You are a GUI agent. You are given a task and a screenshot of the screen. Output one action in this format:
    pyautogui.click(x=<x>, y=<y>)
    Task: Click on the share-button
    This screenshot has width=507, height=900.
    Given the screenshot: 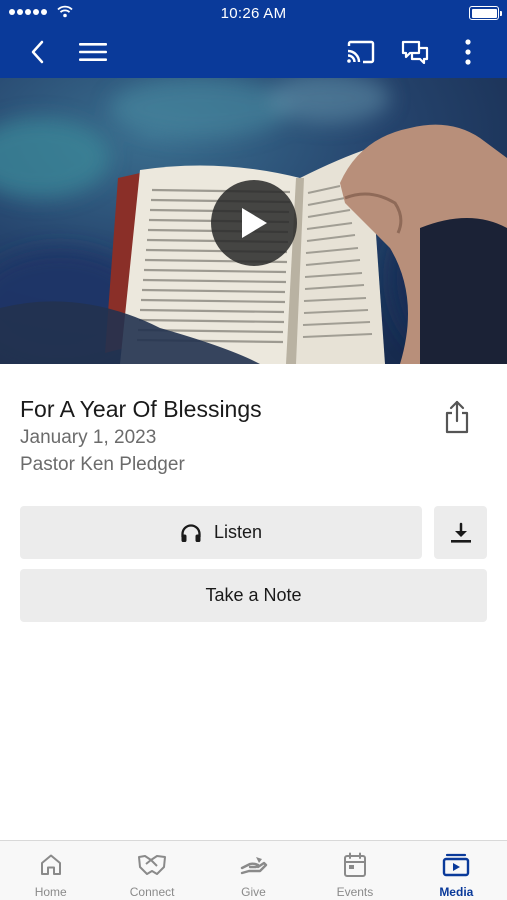 What is the action you would take?
    pyautogui.click(x=457, y=417)
    